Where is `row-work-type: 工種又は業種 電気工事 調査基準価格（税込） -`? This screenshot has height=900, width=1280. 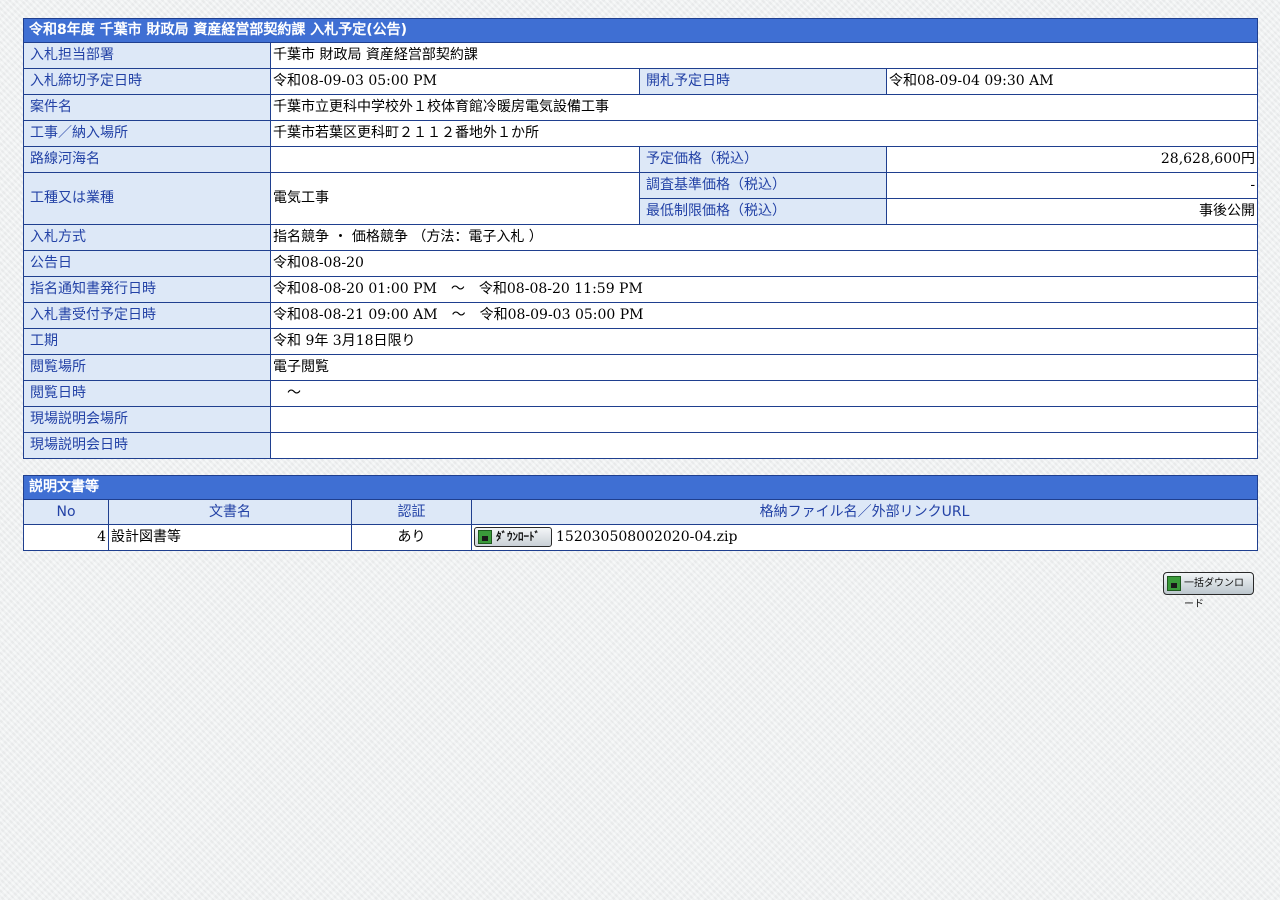 row-work-type: 工種又は業種 電気工事 調査基準価格（税込） - is located at coordinates (641, 198).